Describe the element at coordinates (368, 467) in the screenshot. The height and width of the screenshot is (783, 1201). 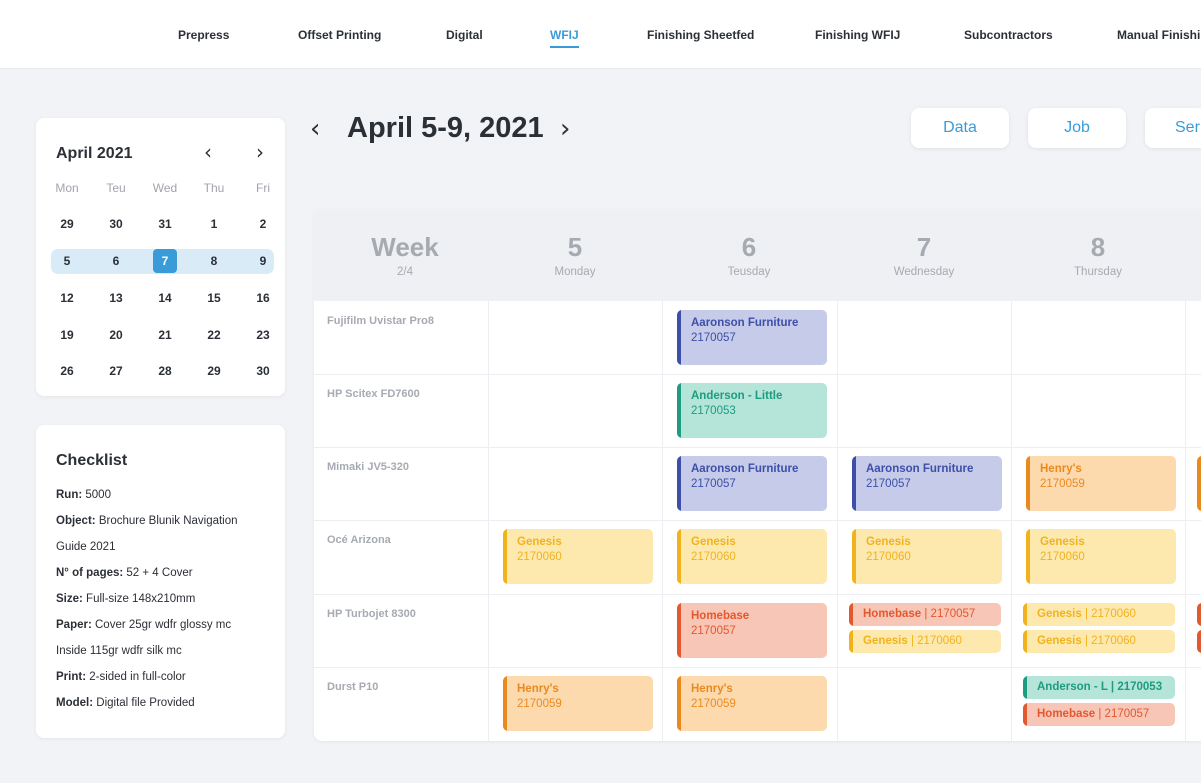
I see `machine-label: Mimaki JV5-320` at that location.